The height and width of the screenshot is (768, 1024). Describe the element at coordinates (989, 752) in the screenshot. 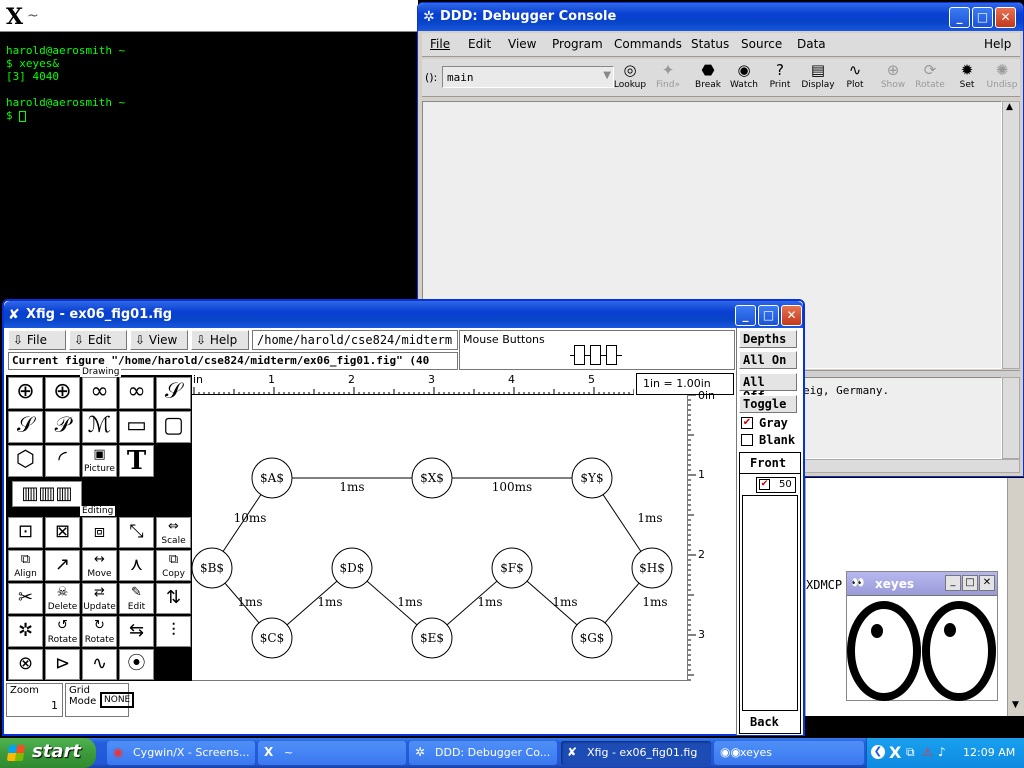

I see `clock: 12:09 AM` at that location.